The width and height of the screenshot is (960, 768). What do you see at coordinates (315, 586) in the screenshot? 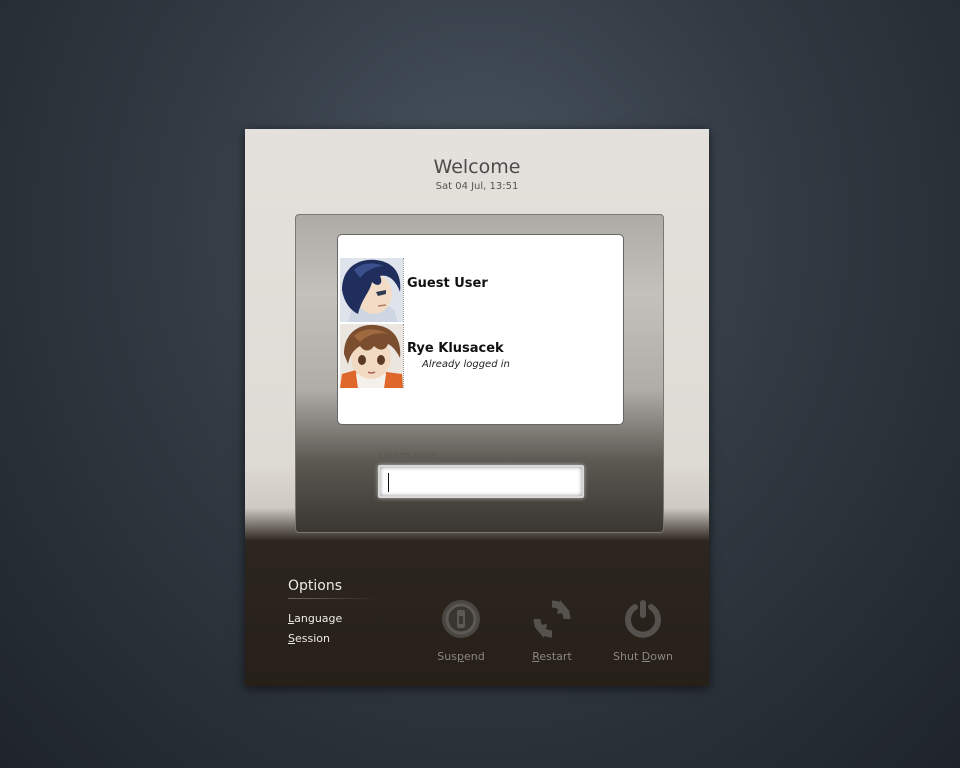
I see `options-heading: Options` at bounding box center [315, 586].